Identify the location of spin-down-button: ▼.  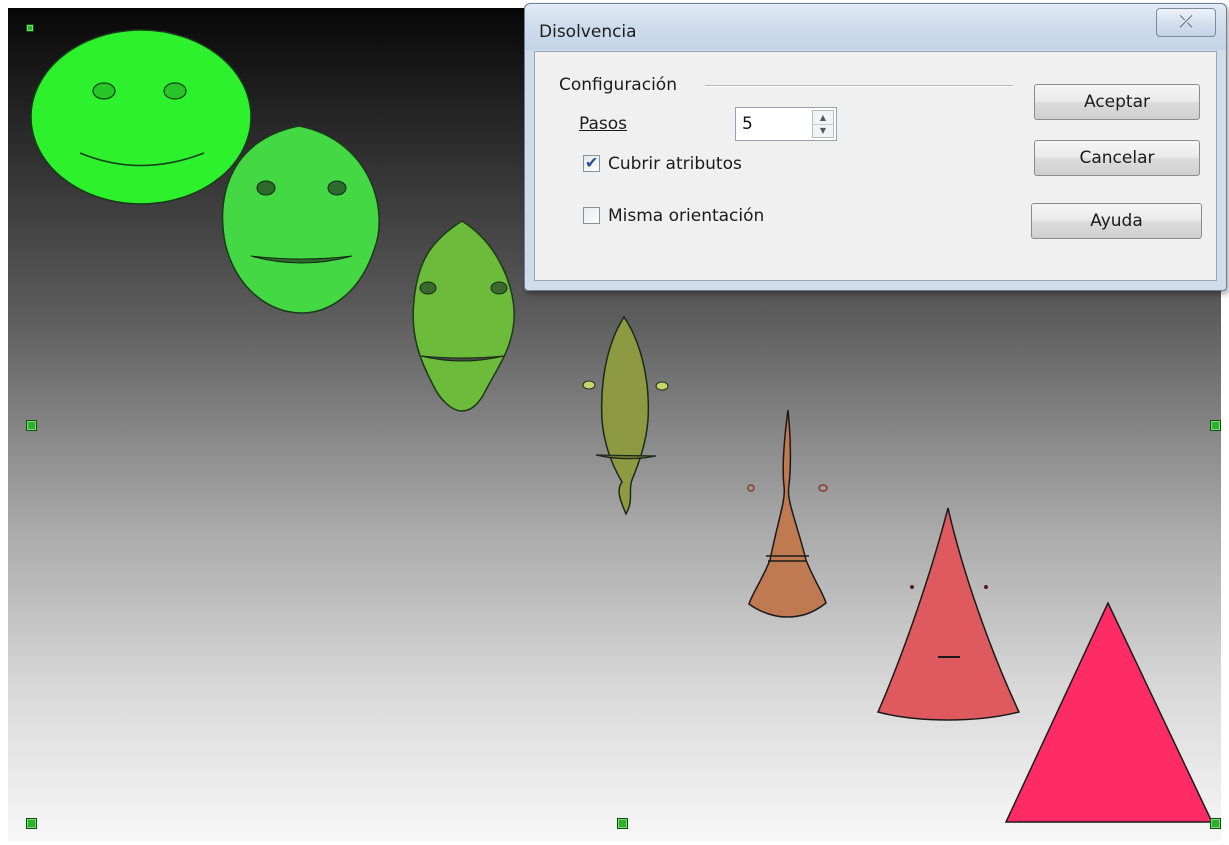
(823, 130).